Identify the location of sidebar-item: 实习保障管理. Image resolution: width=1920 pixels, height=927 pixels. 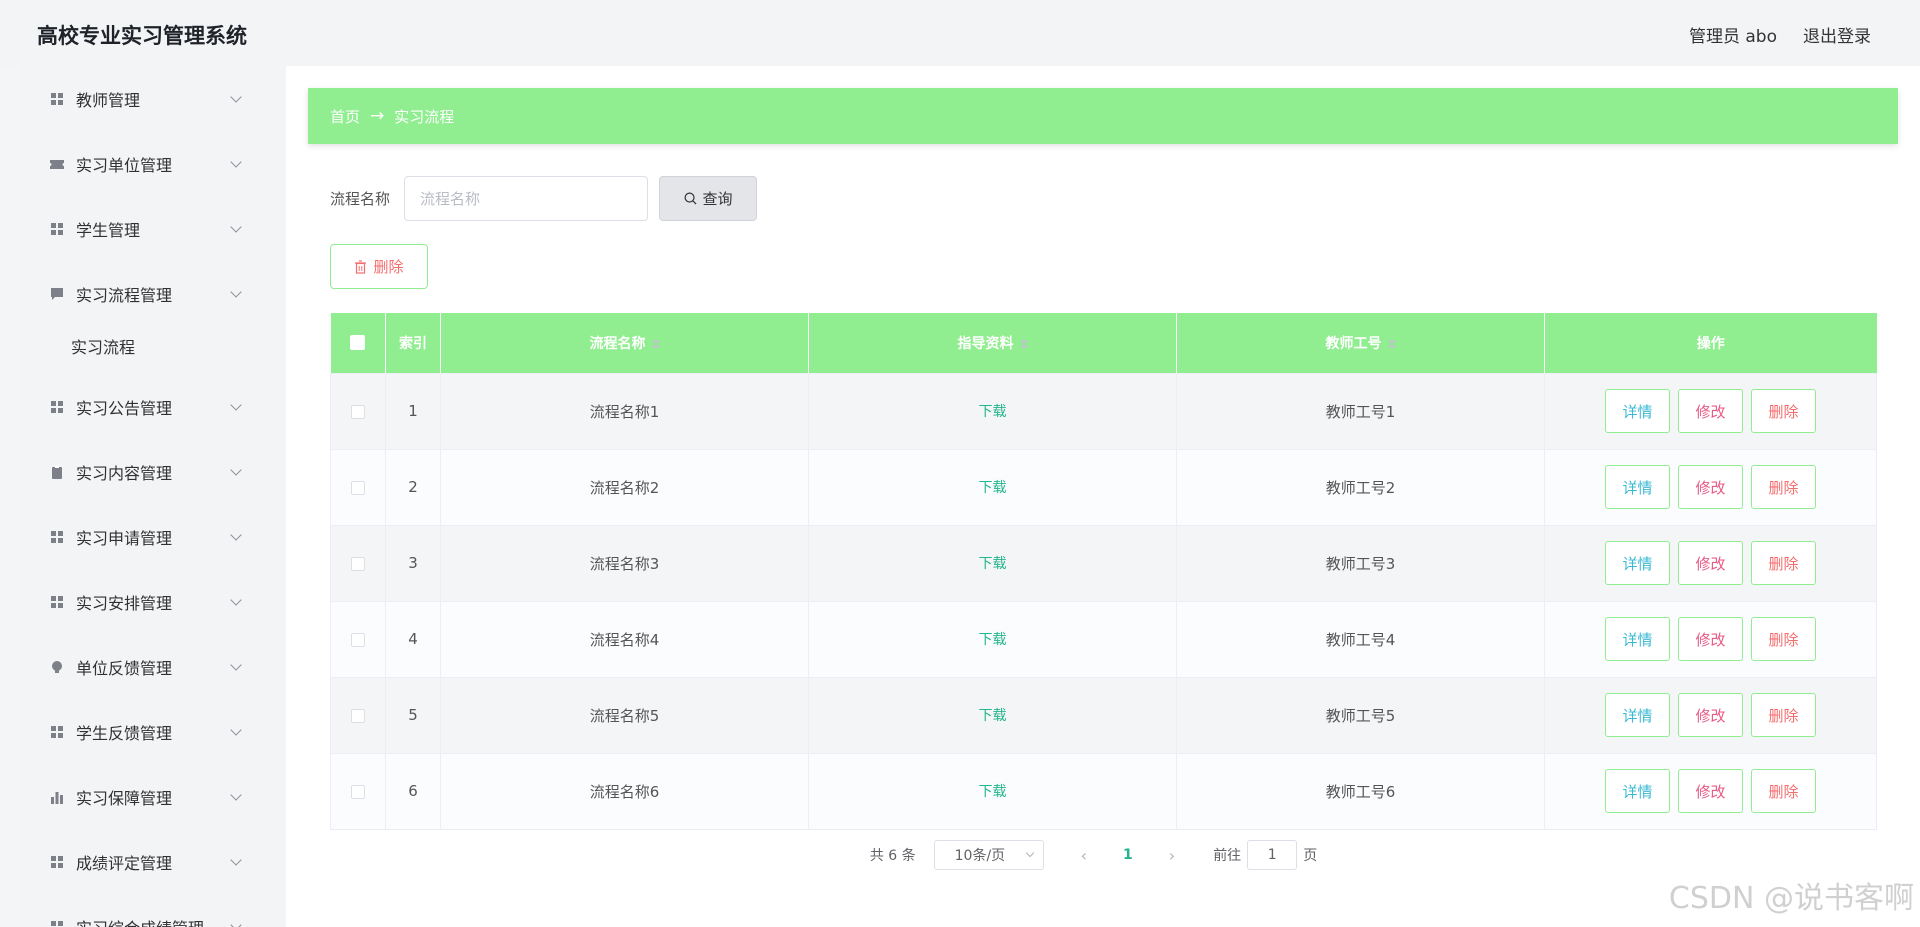
(152, 796).